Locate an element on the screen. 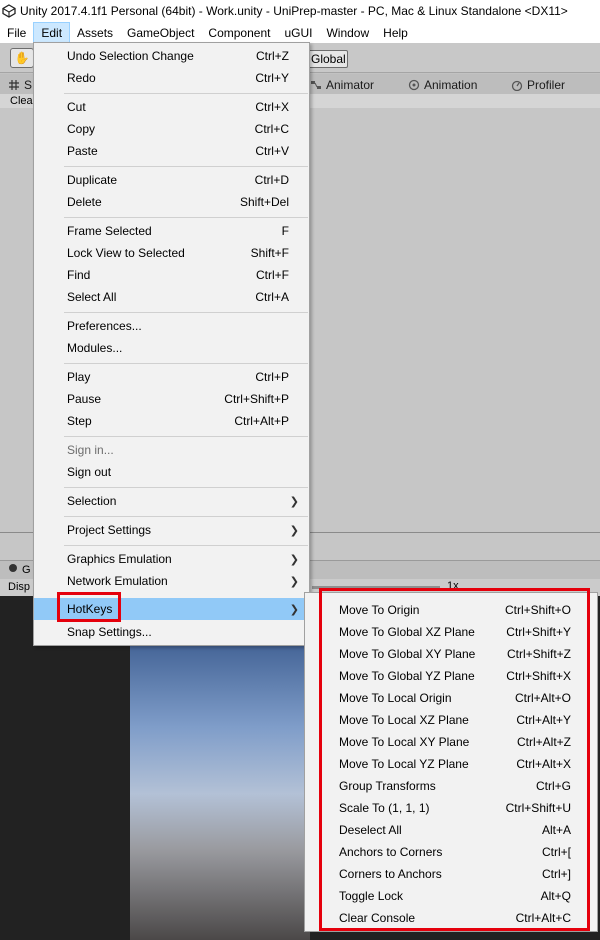  menu-item-label: Sign out is located at coordinates (89, 472).